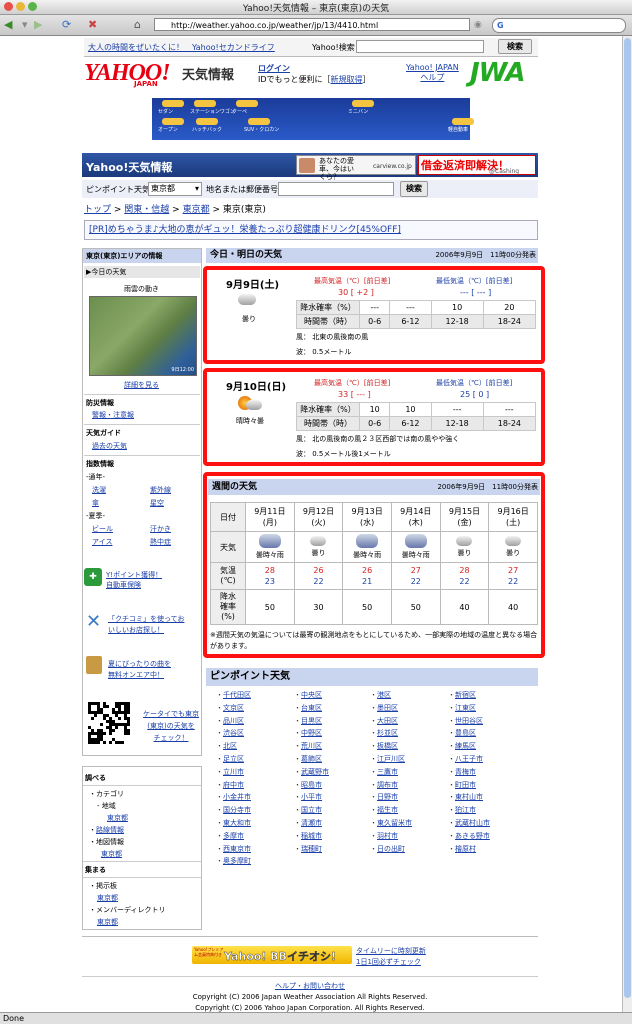 This screenshot has width=632, height=1025. What do you see at coordinates (237, 810) in the screenshot?
I see `pinpoint-link: 国分寺市` at bounding box center [237, 810].